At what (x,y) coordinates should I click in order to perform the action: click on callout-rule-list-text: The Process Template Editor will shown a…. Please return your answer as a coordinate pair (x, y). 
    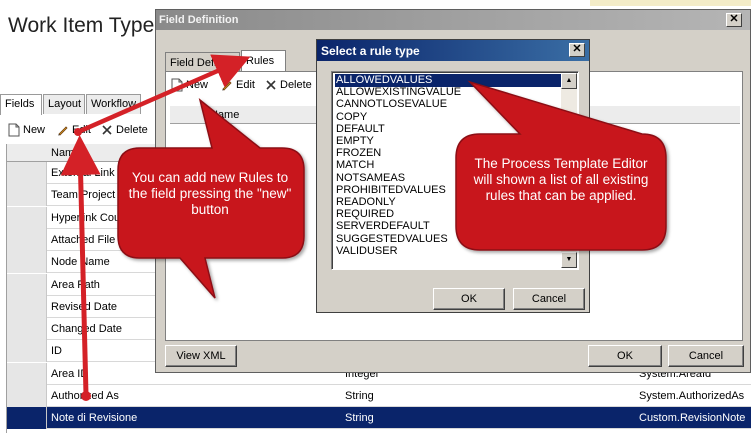
    Looking at the image, I should click on (561, 179).